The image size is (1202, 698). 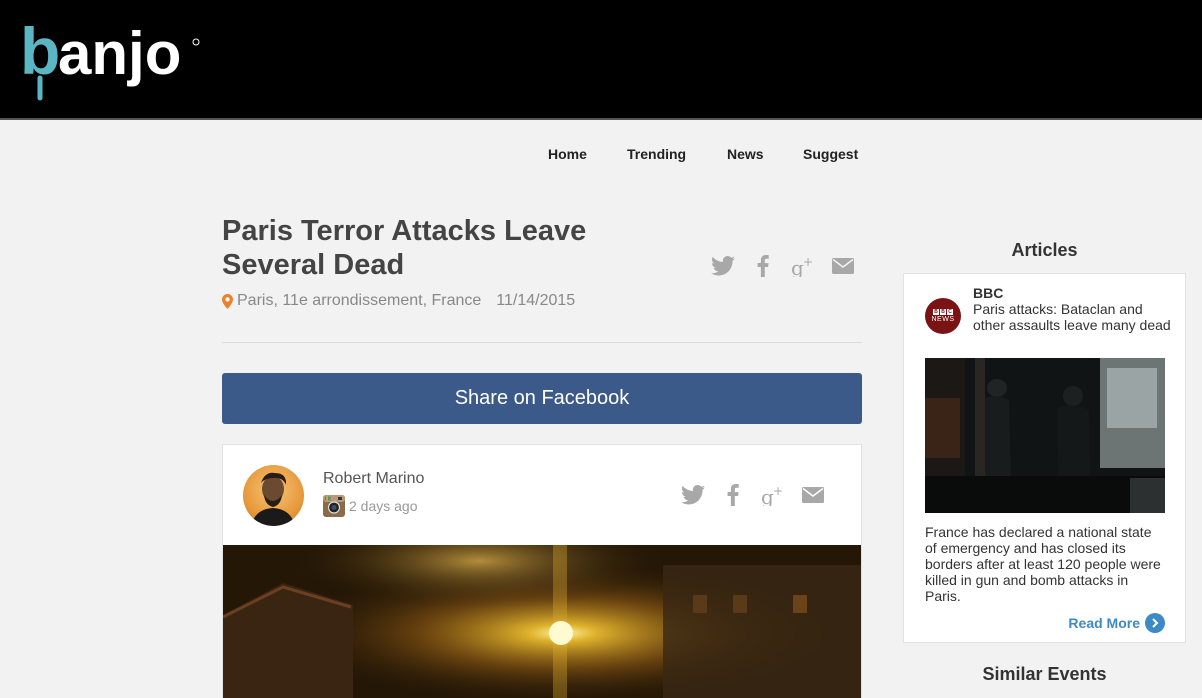 I want to click on post-time: 2 days ago, so click(x=383, y=506).